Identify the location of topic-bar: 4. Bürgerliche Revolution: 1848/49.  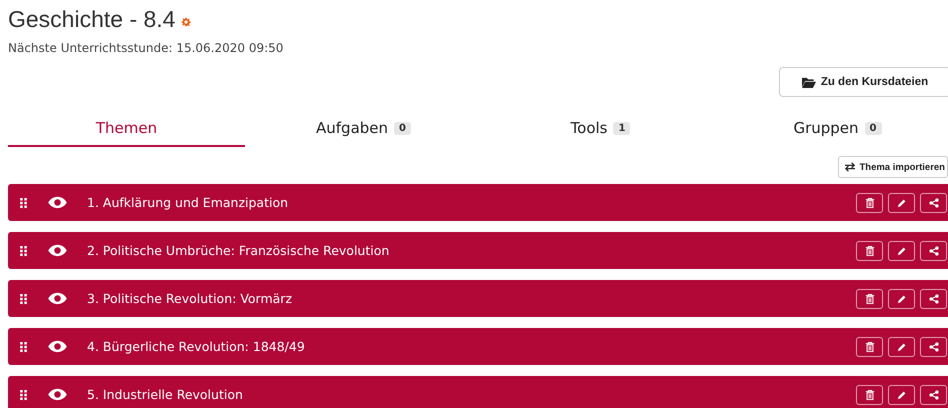
(478, 346).